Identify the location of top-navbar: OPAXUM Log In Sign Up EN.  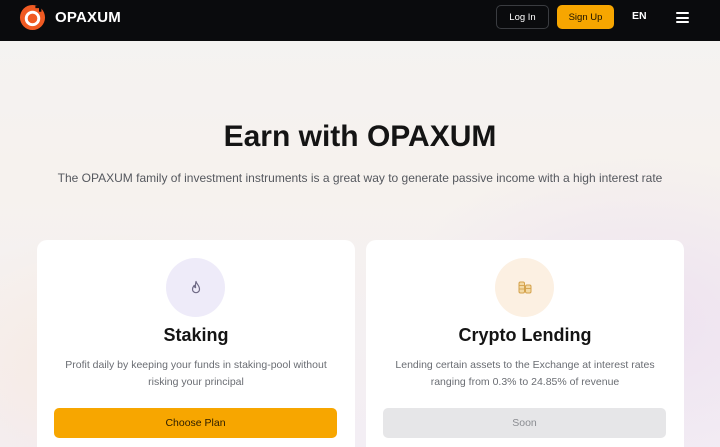
(360, 20).